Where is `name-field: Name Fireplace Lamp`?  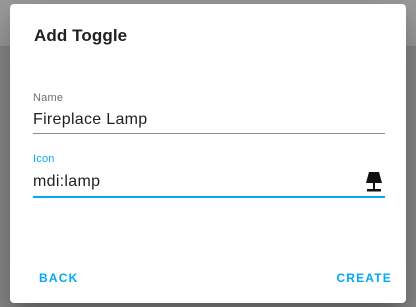 name-field: Name Fireplace Lamp is located at coordinates (209, 113).